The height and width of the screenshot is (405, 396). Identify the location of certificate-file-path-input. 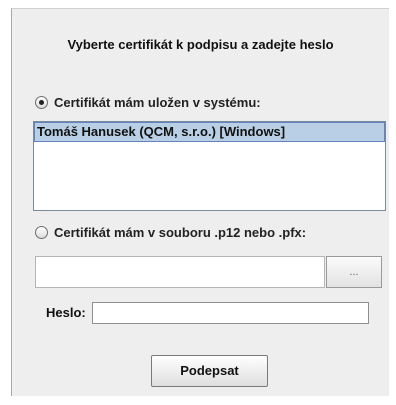
(180, 272).